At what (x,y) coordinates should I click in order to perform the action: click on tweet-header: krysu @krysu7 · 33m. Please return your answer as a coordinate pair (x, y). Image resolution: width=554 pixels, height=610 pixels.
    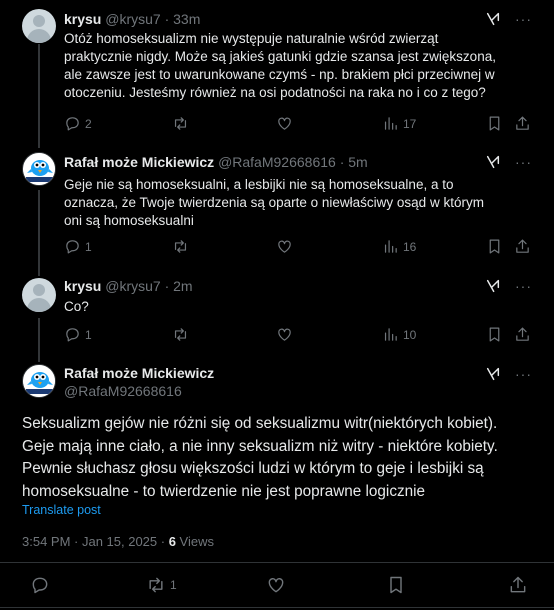
    Looking at the image, I should click on (132, 19).